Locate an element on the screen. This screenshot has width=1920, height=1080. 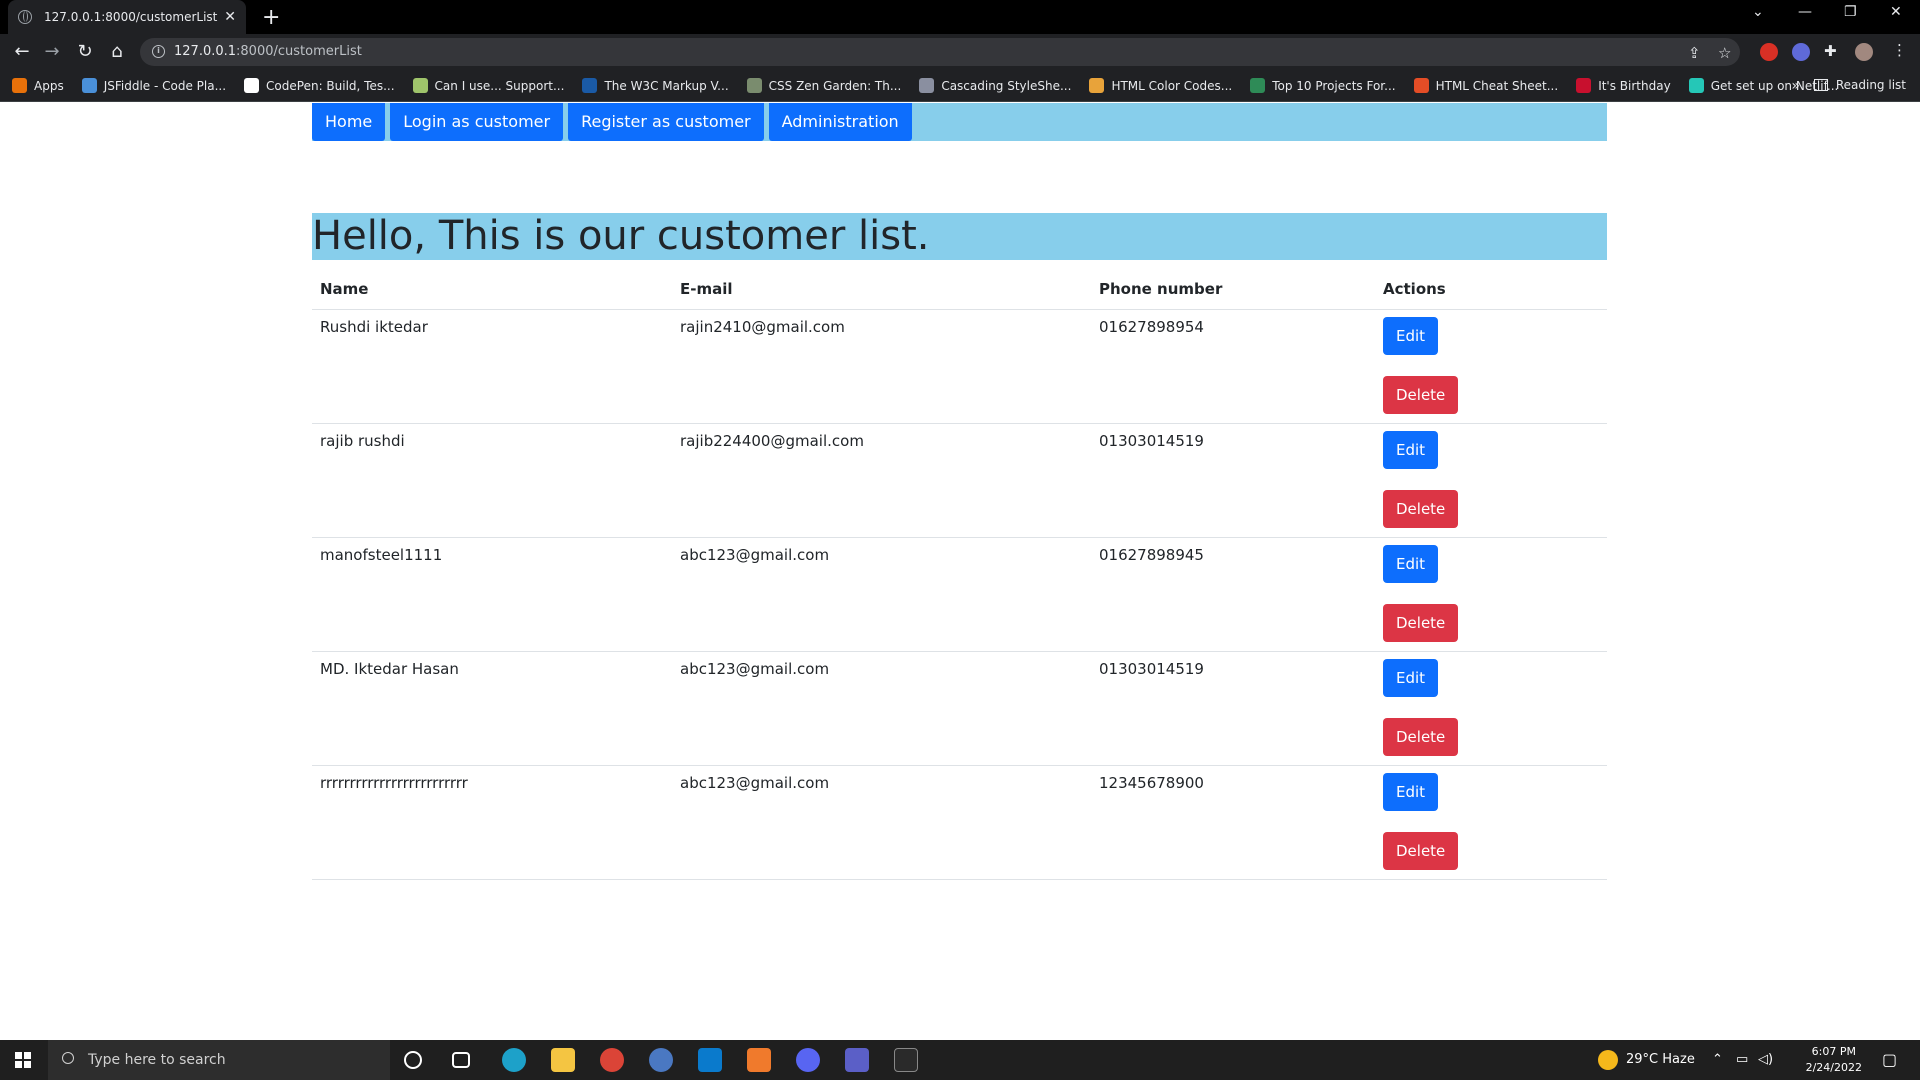
browser-tabbar: 127.0.0.1:8000/customerList ✕ + ⌄ — ❐ ✕ is located at coordinates (960, 17).